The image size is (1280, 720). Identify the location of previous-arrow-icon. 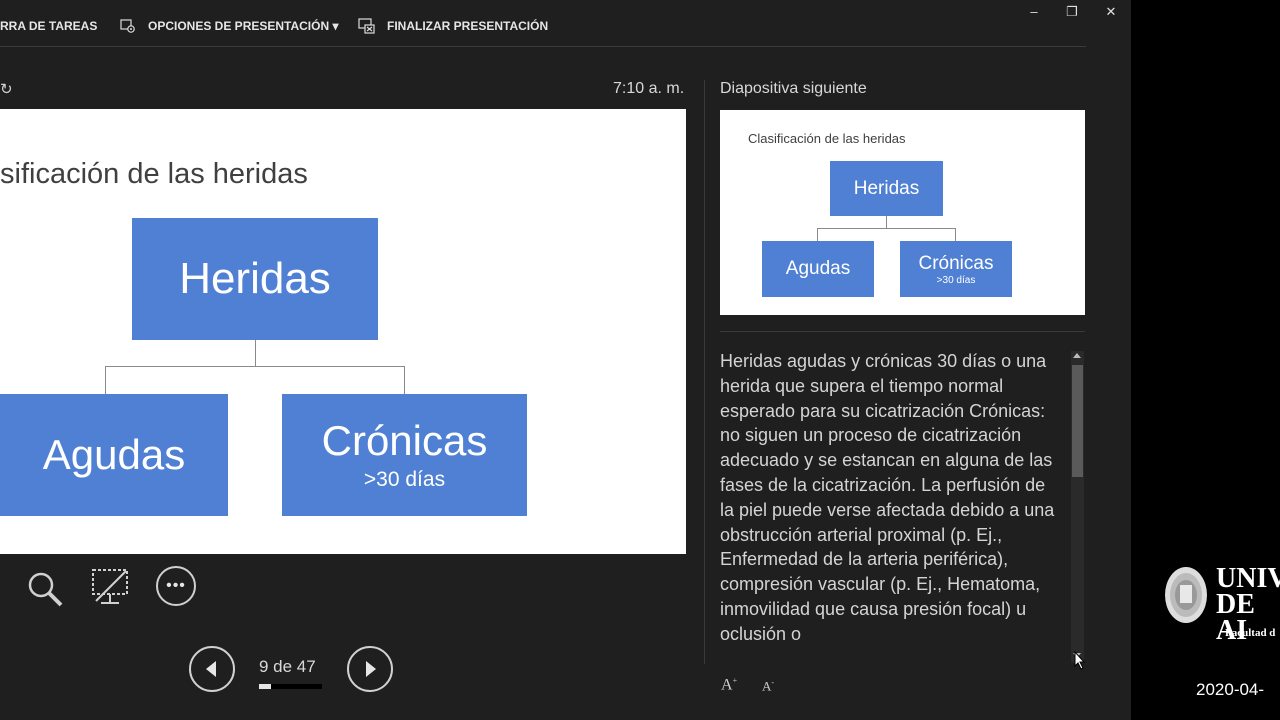
(211, 669).